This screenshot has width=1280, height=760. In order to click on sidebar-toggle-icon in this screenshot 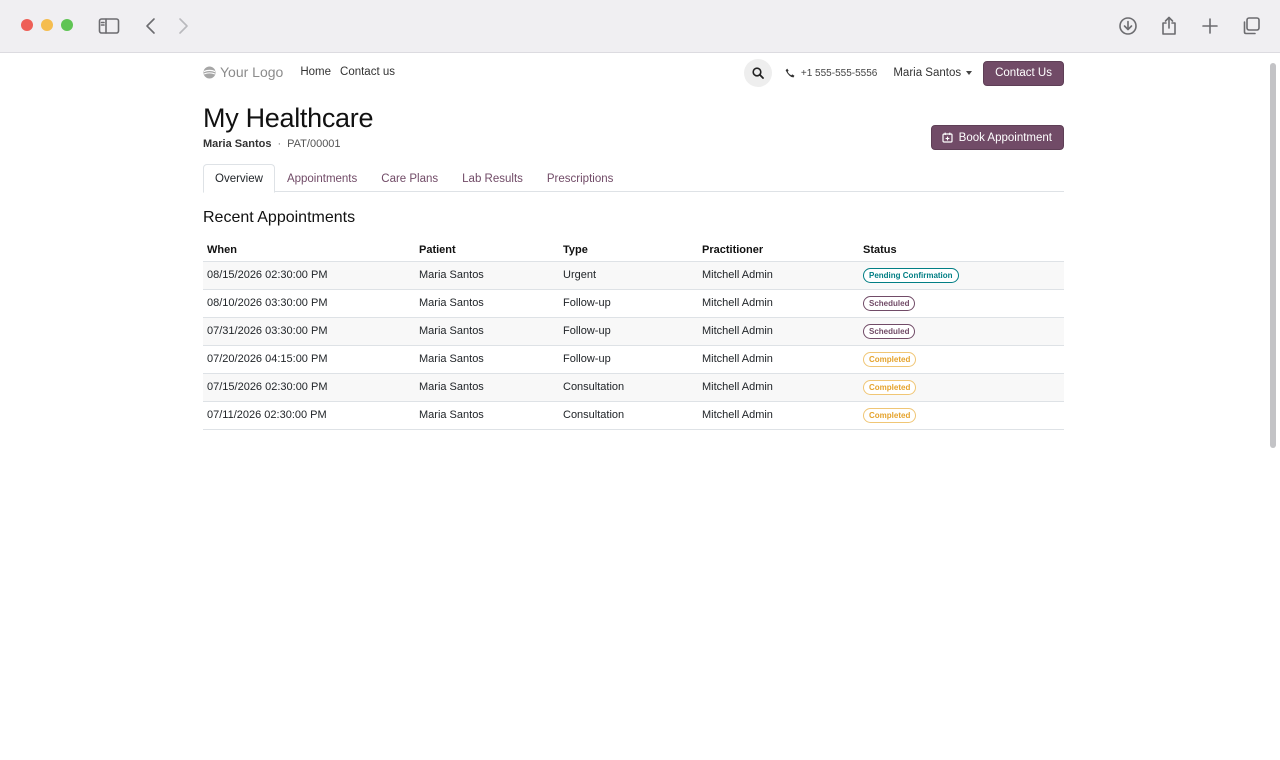, I will do `click(109, 26)`.